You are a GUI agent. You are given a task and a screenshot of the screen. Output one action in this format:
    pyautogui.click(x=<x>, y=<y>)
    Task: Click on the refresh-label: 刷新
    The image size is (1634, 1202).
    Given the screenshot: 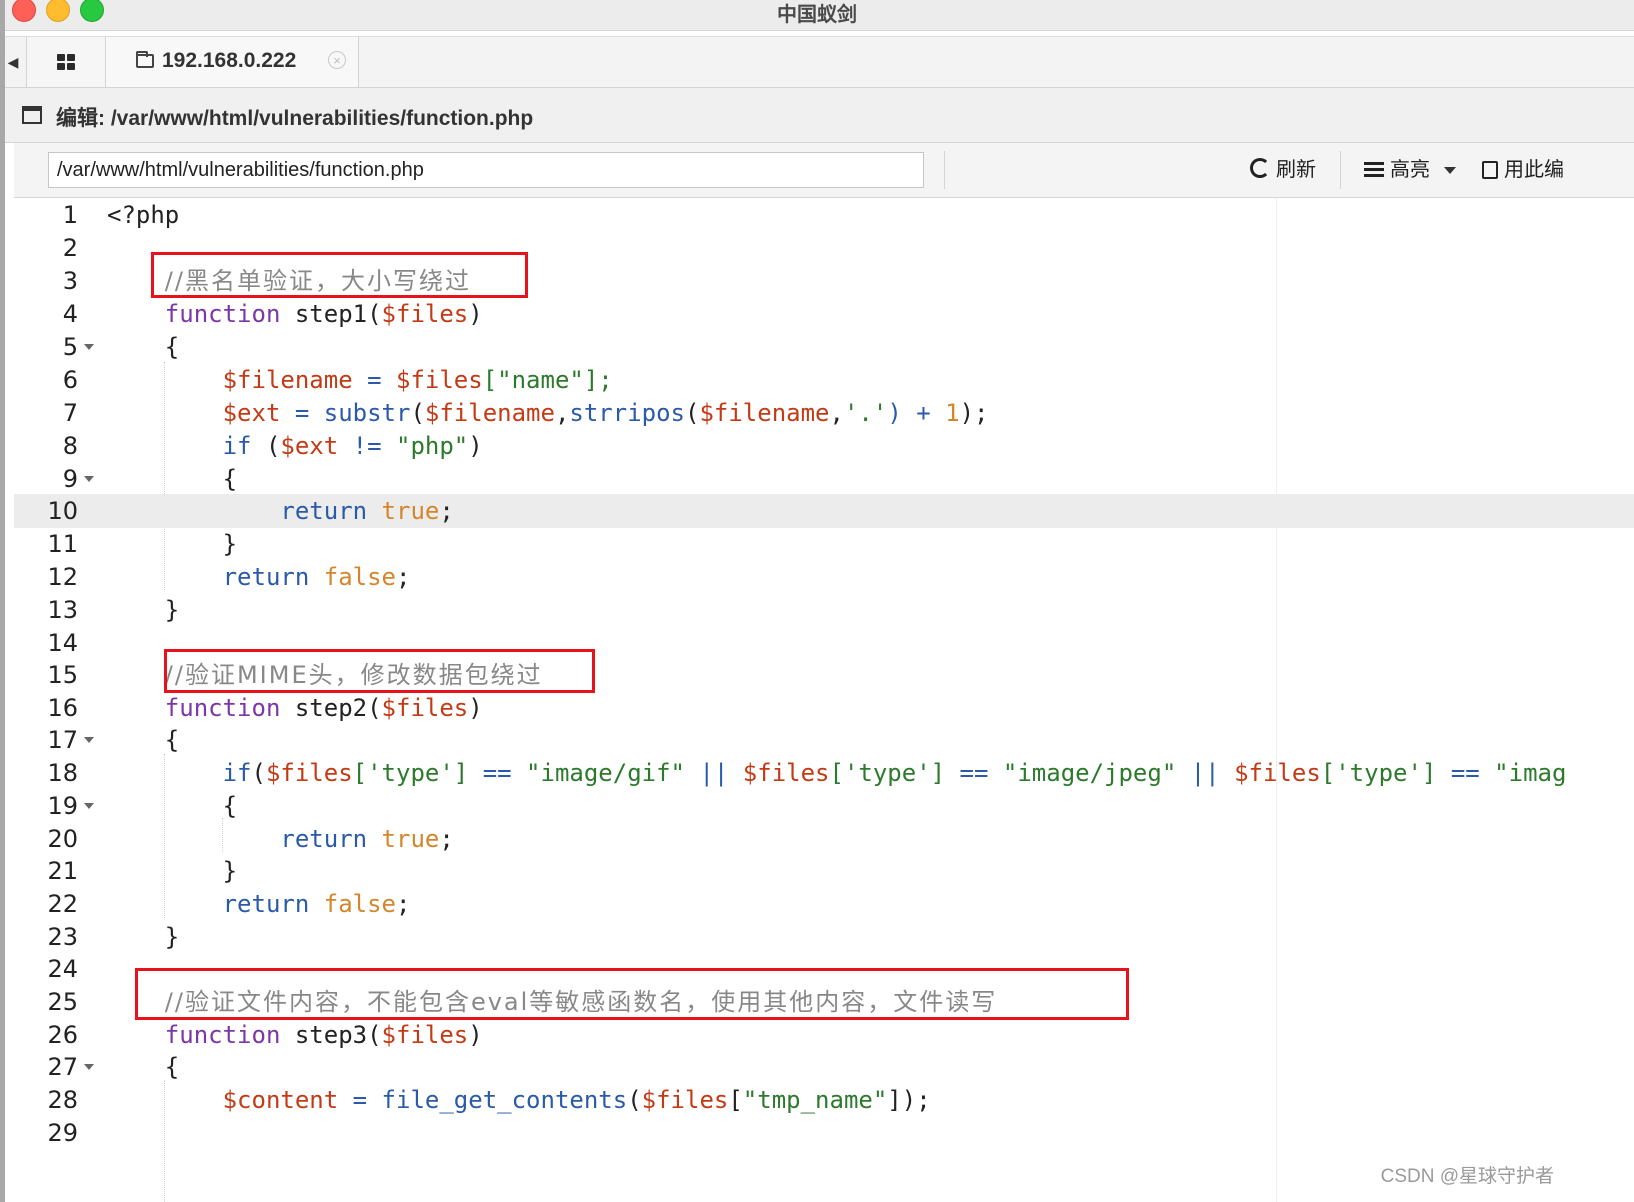 What is the action you would take?
    pyautogui.click(x=1296, y=170)
    